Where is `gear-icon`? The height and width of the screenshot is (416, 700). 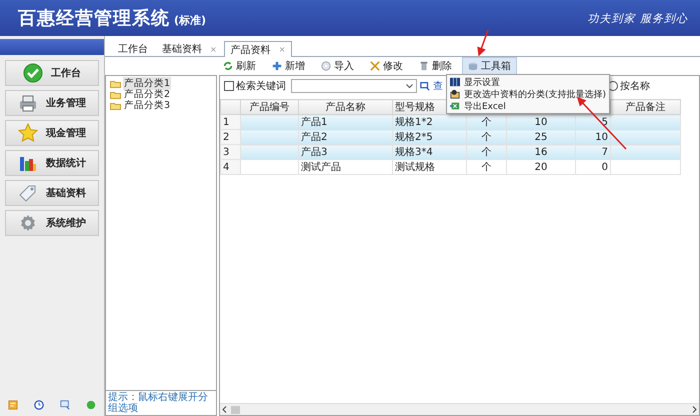
gear-icon is located at coordinates (28, 223).